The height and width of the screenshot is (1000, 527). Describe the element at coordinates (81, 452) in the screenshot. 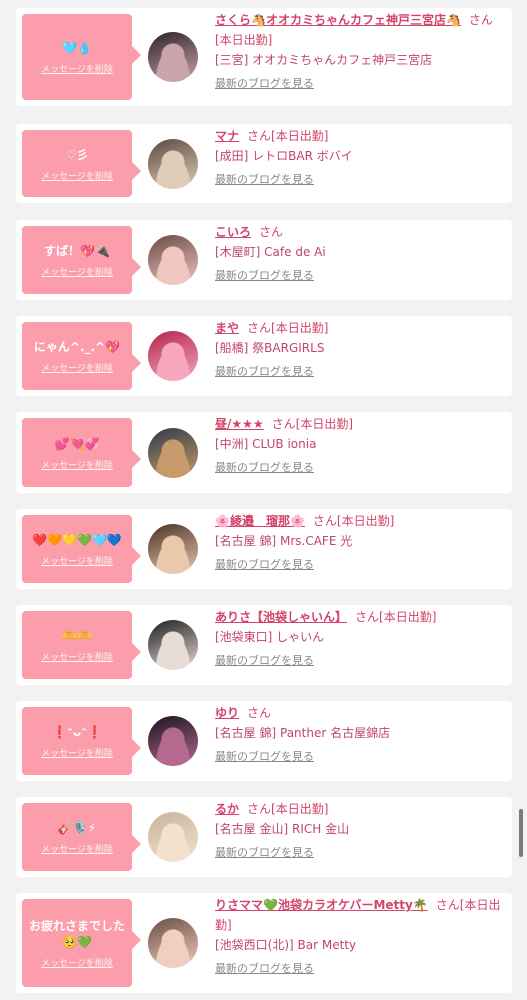

I see `message-bubble: 💕💘💞 メッセージを削除` at that location.